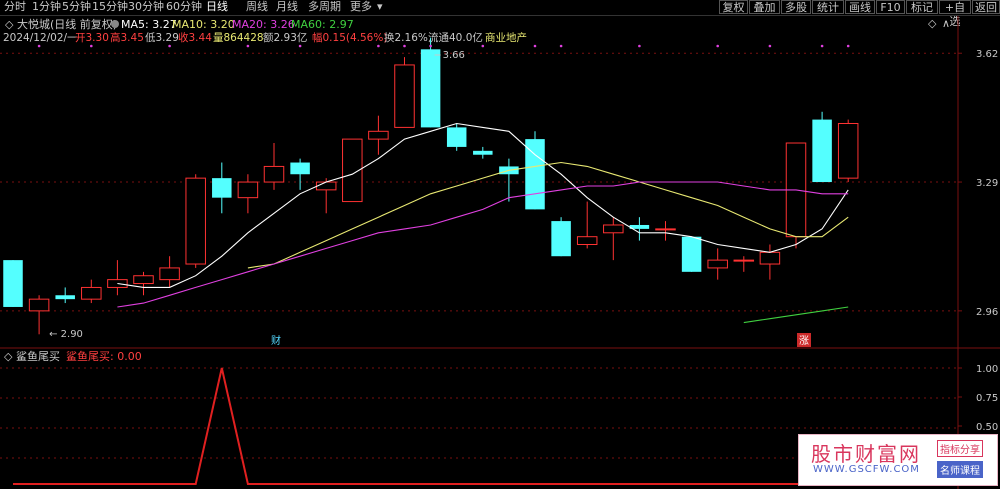 The width and height of the screenshot is (1000, 489). What do you see at coordinates (506, 37) in the screenshot?
I see `quote-item: 商业地产` at bounding box center [506, 37].